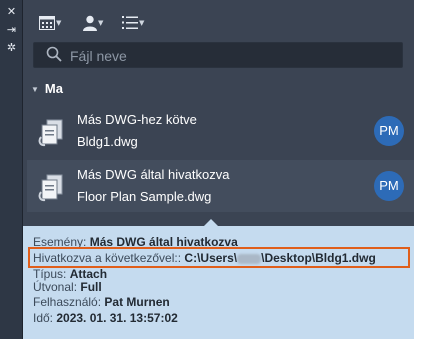 This screenshot has height=339, width=423. Describe the element at coordinates (137, 302) in the screenshot. I see `tooltip-user-value: Pat Murnen` at that location.